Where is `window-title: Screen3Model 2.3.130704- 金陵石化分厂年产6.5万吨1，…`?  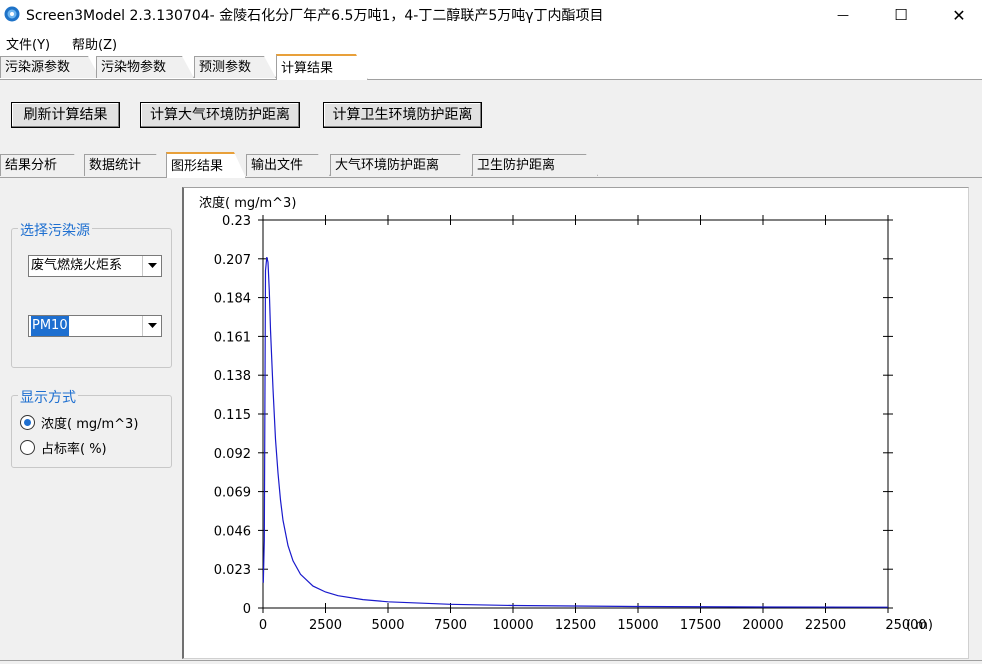 window-title: Screen3Model 2.3.130704- 金陵石化分厂年产6.5万吨1，… is located at coordinates (315, 16).